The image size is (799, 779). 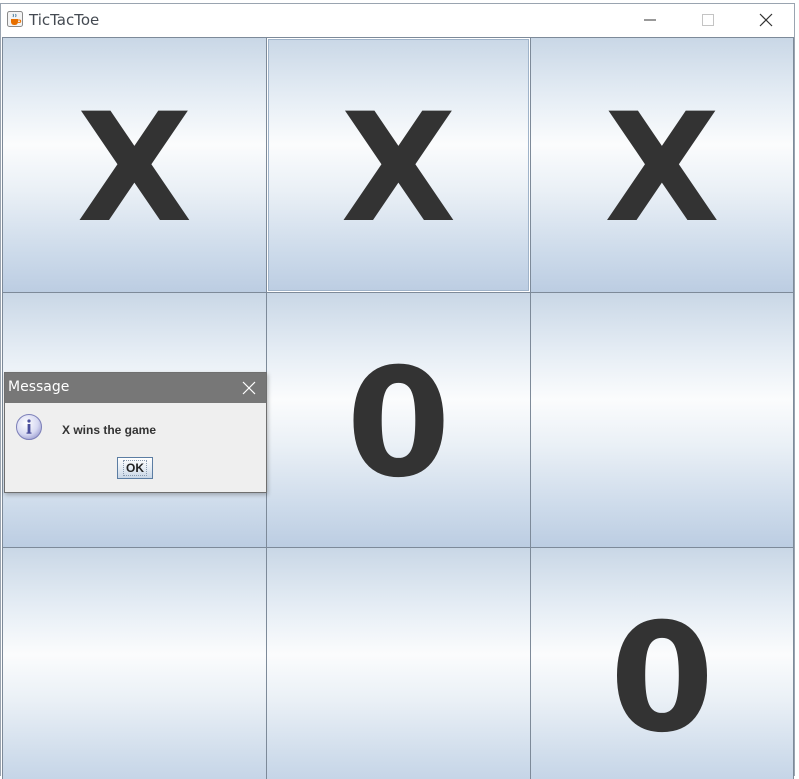 I want to click on cell-r3-c1, so click(x=134, y=663).